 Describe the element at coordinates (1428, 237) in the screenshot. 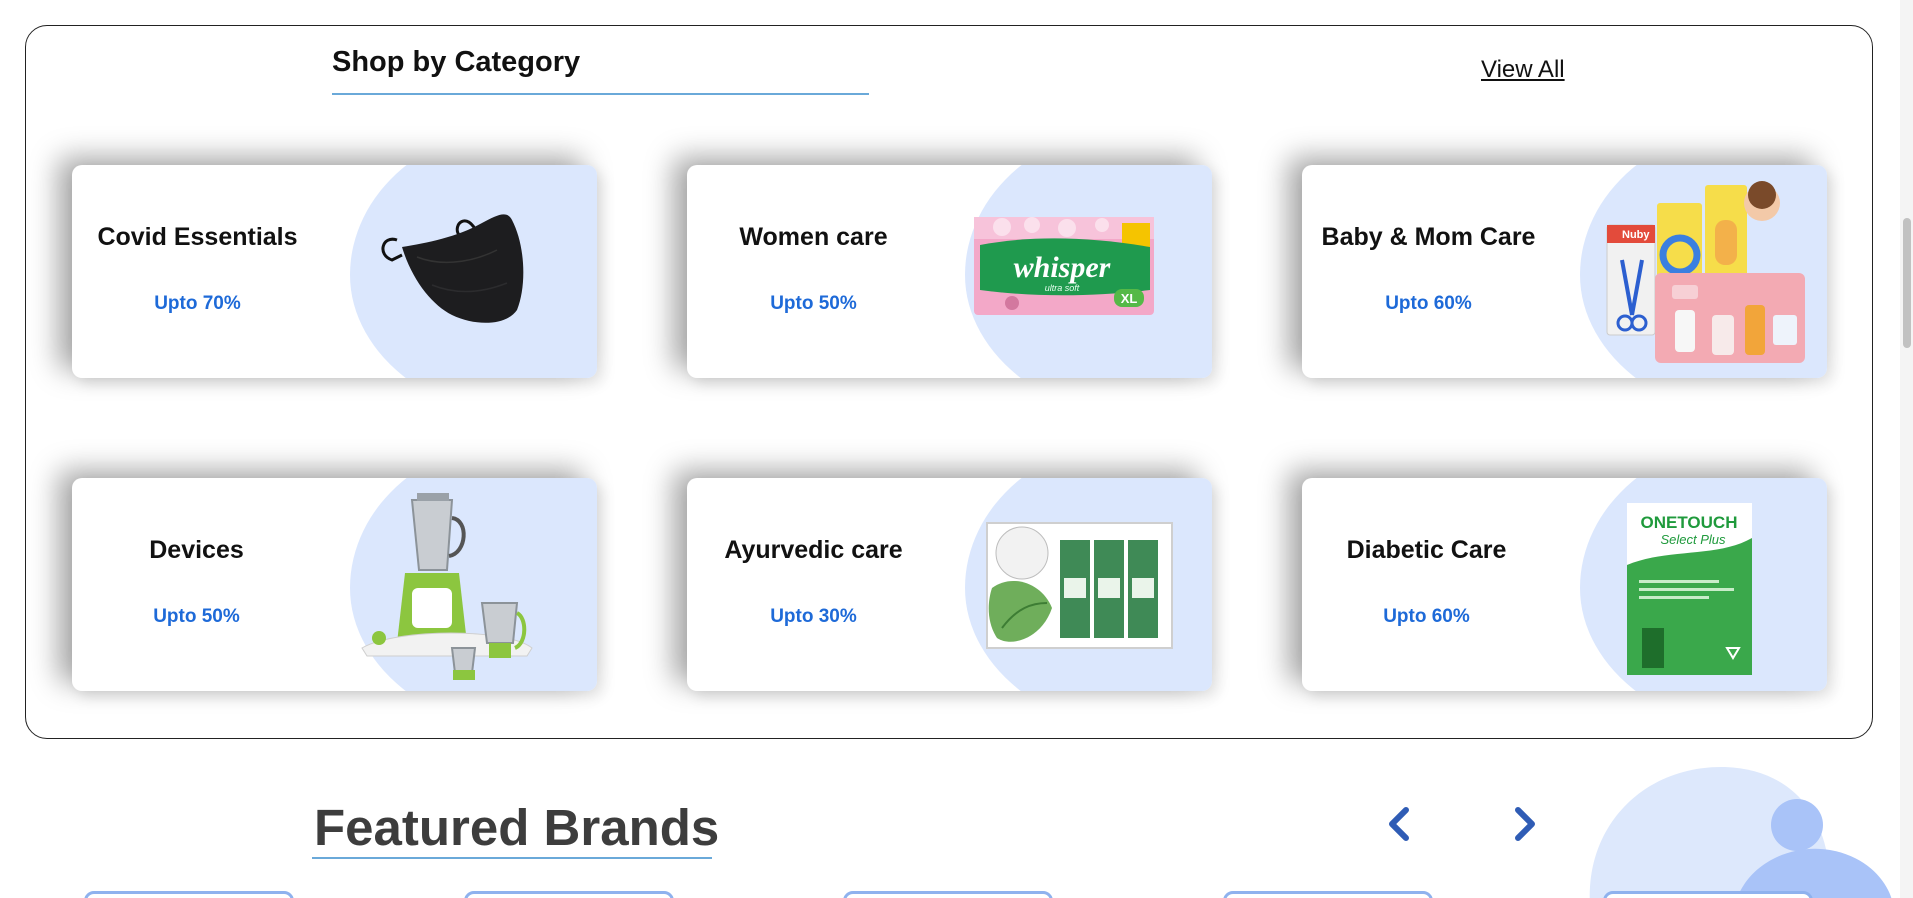

I see `category-name: Baby & Mom Care` at that location.